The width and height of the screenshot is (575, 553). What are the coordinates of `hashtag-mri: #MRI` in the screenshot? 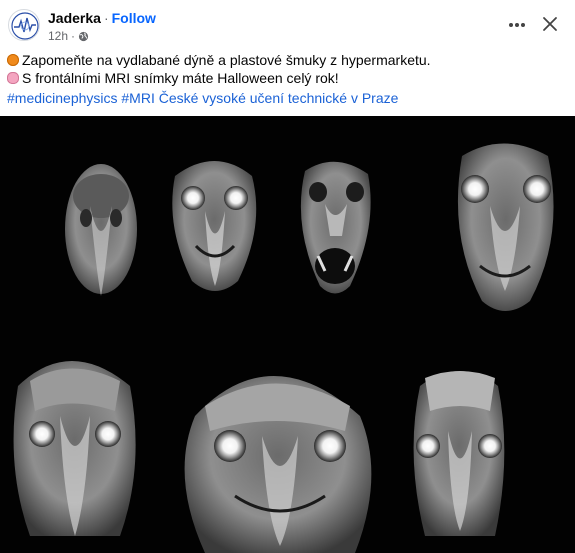 It's located at (137, 98).